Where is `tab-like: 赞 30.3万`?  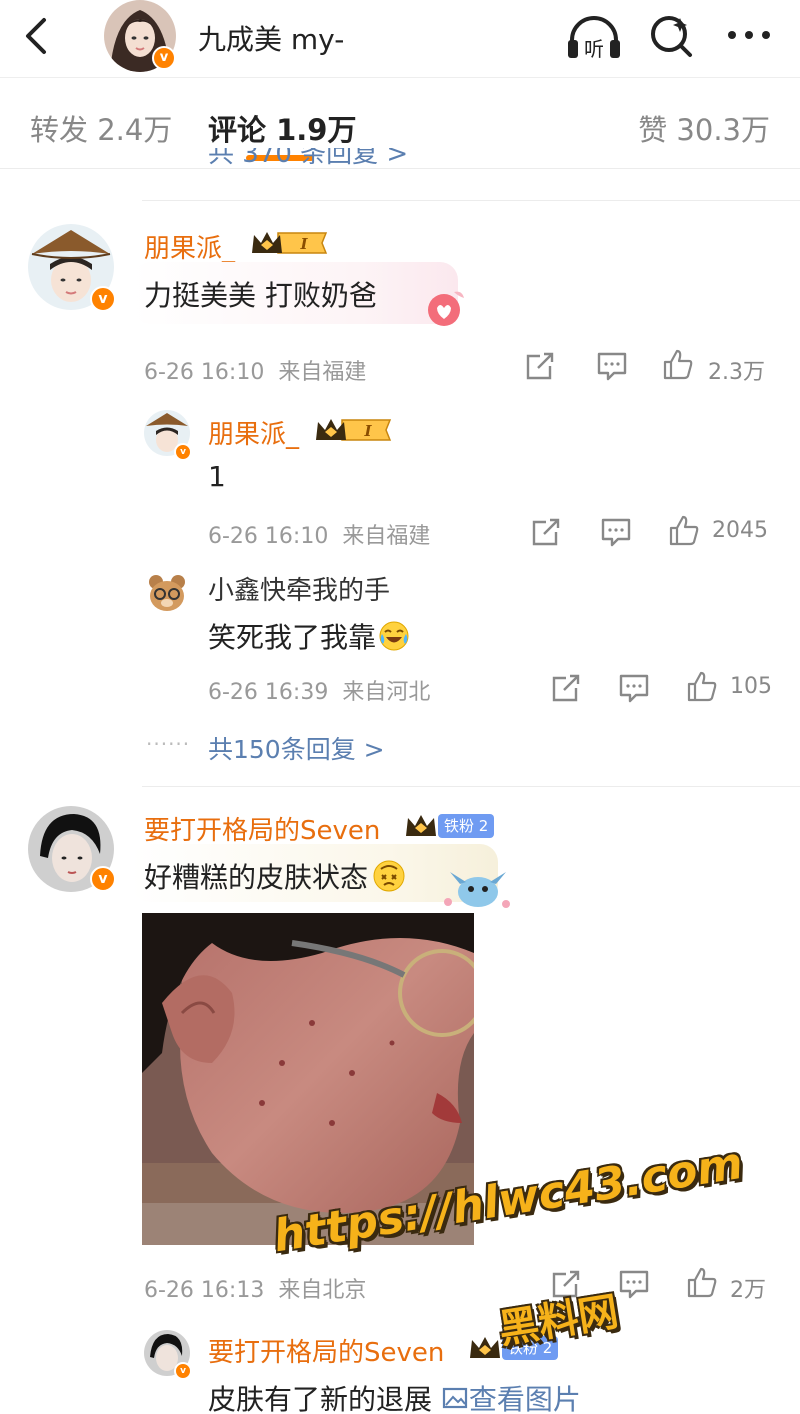
tab-like: 赞 30.3万 is located at coordinates (704, 128).